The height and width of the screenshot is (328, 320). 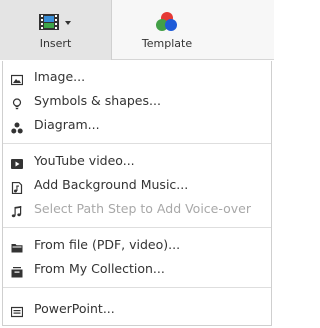 What do you see at coordinates (17, 310) in the screenshot?
I see `powerpoint-icon` at bounding box center [17, 310].